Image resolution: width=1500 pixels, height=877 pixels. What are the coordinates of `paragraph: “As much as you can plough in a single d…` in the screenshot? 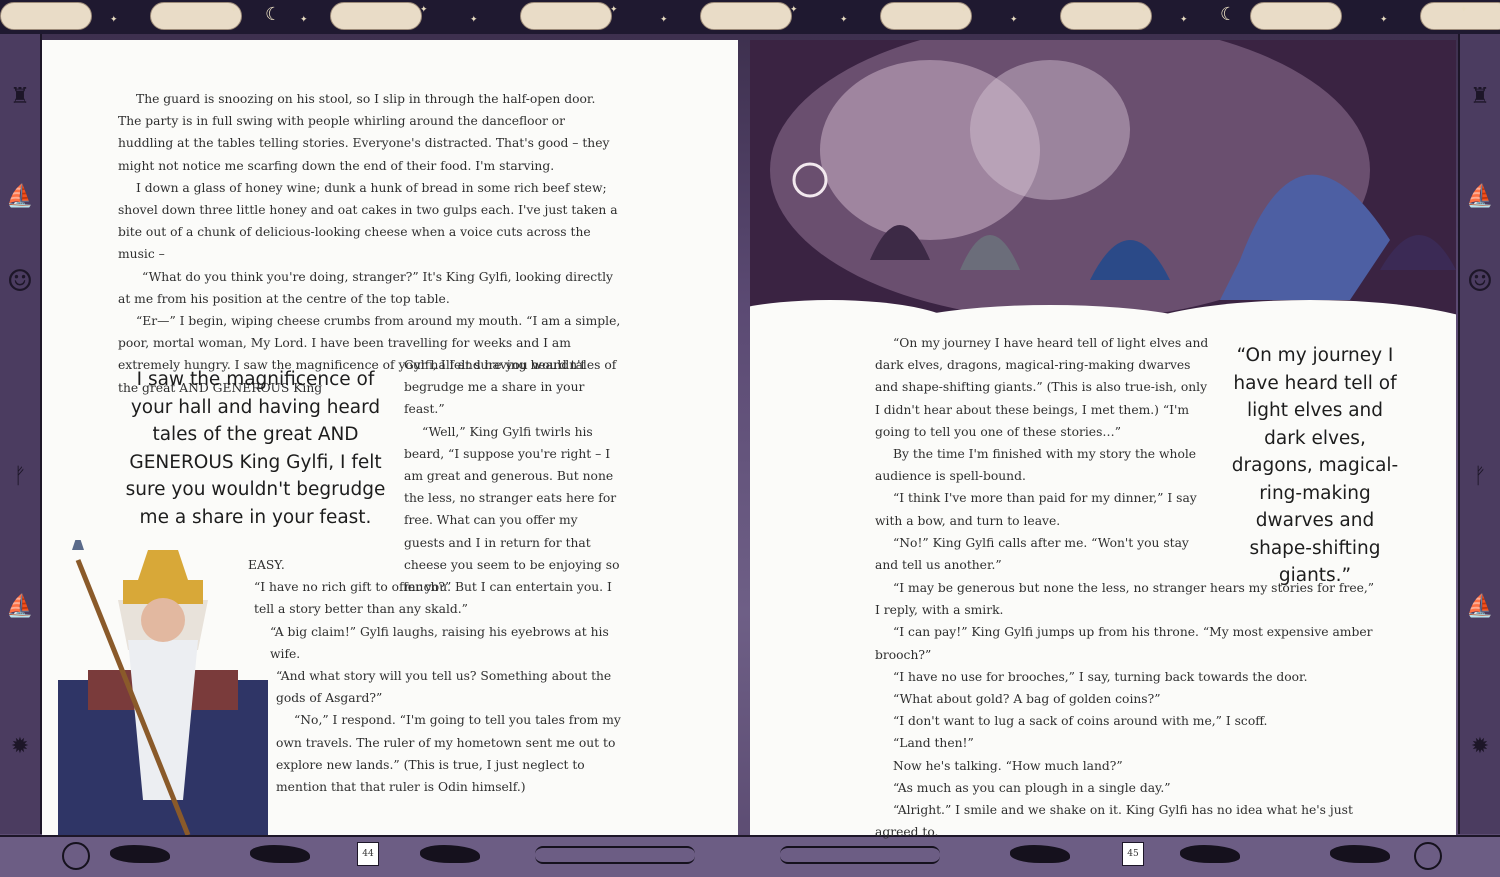 It's located at (1032, 787).